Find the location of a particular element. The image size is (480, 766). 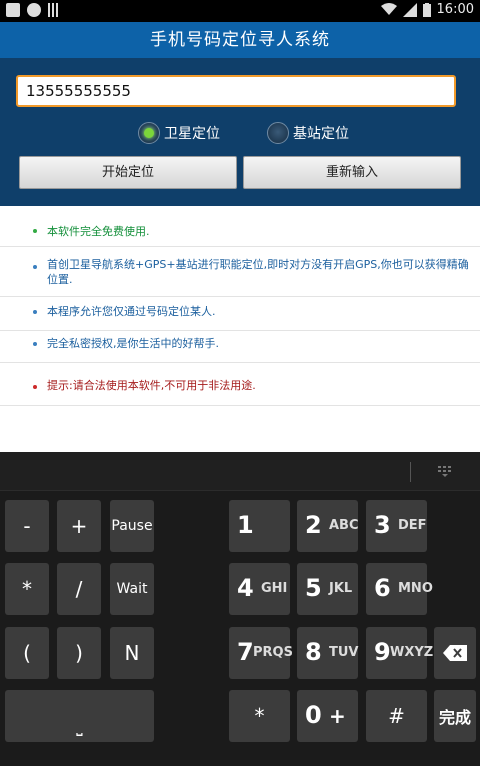

wechat-icon is located at coordinates (34, 10).